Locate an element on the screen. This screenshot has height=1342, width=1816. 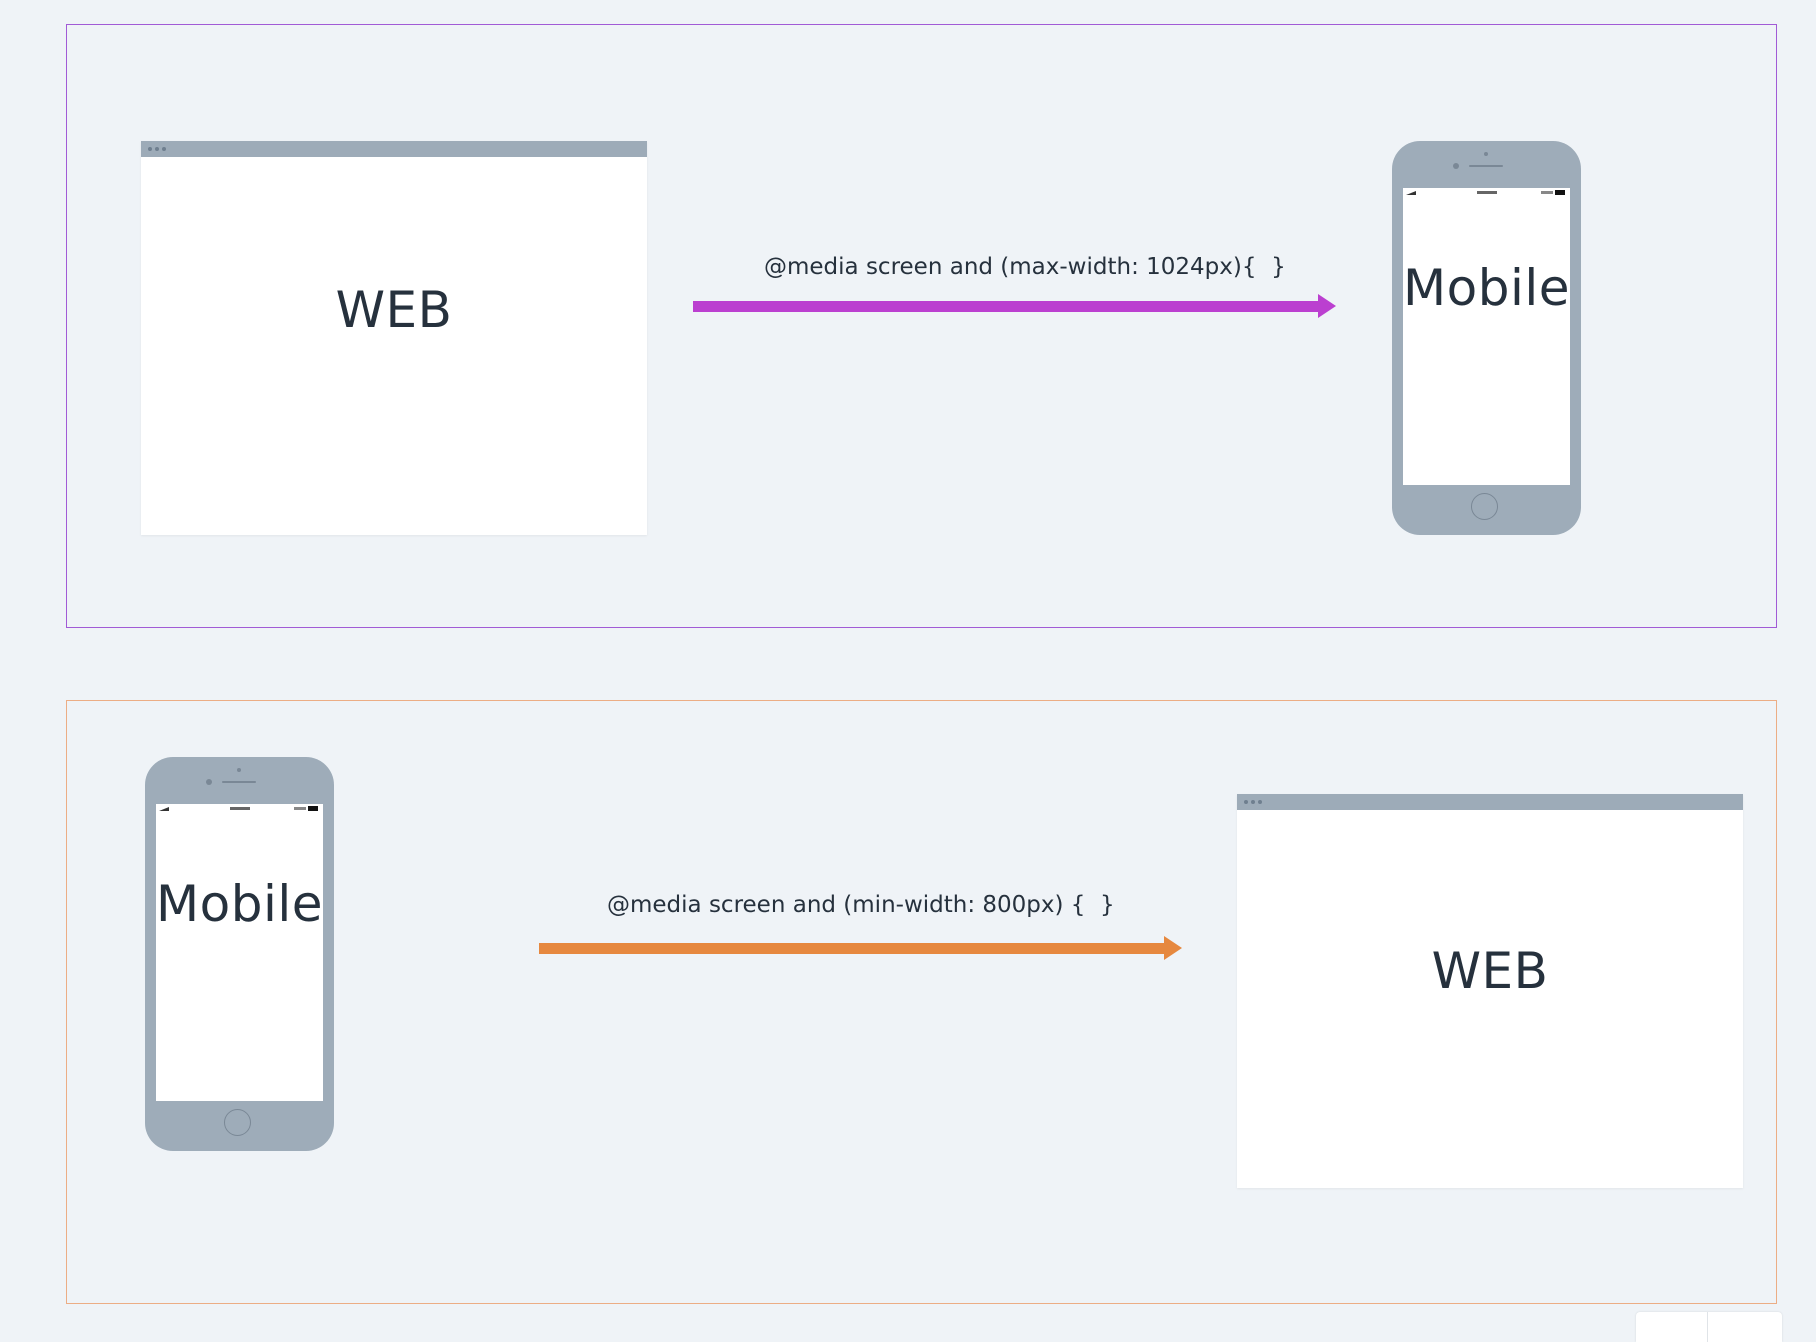
min-width-arrow is located at coordinates (860, 948).